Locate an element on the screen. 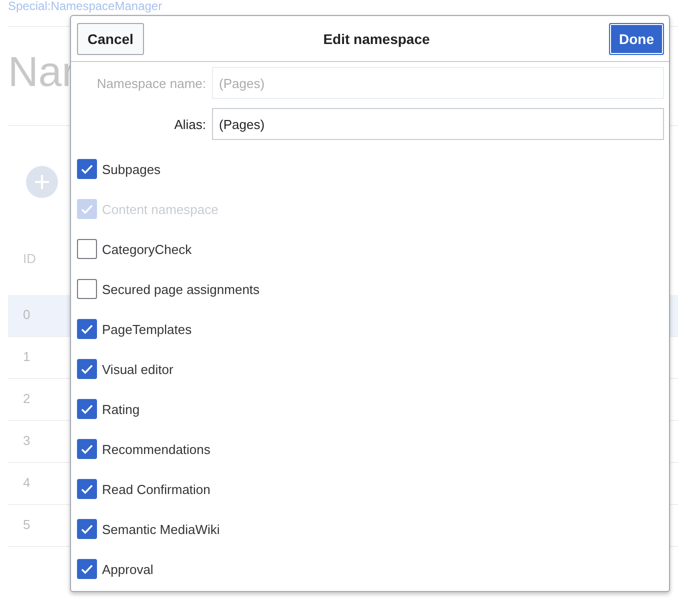 The height and width of the screenshot is (599, 678). dialog-title: Edit namespace is located at coordinates (376, 38).